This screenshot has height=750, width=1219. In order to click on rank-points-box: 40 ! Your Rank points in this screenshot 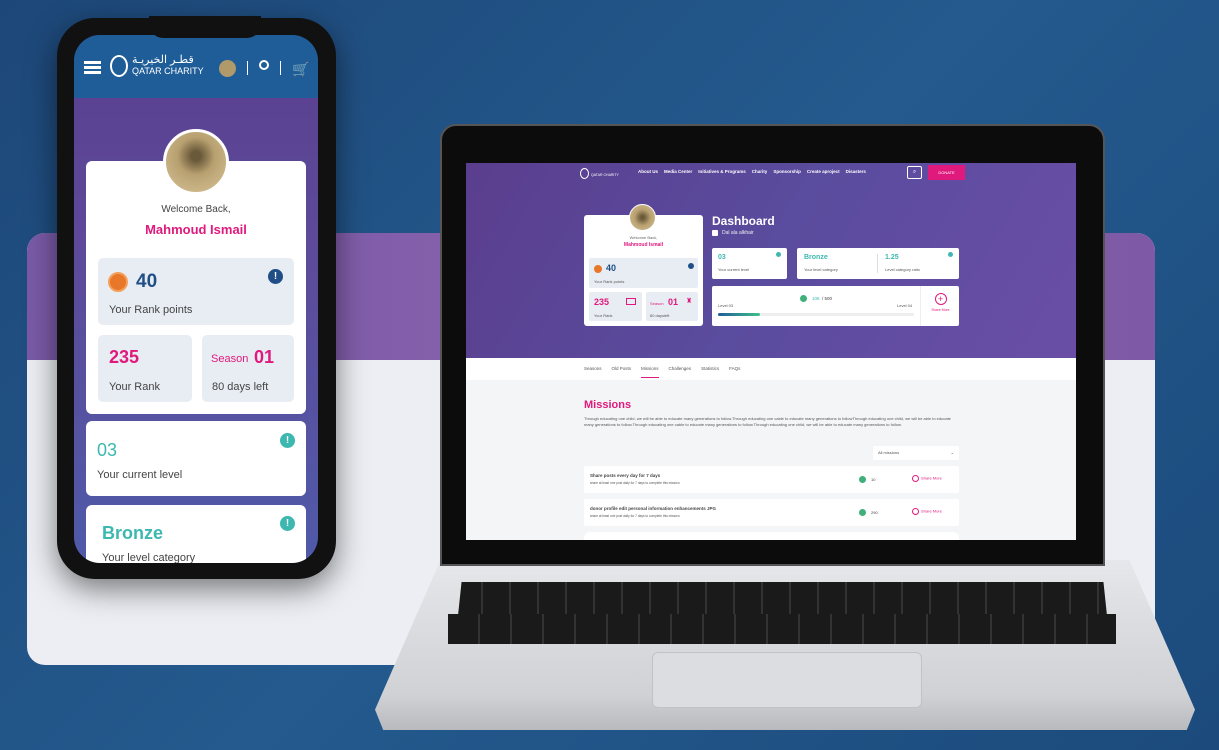, I will do `click(196, 291)`.